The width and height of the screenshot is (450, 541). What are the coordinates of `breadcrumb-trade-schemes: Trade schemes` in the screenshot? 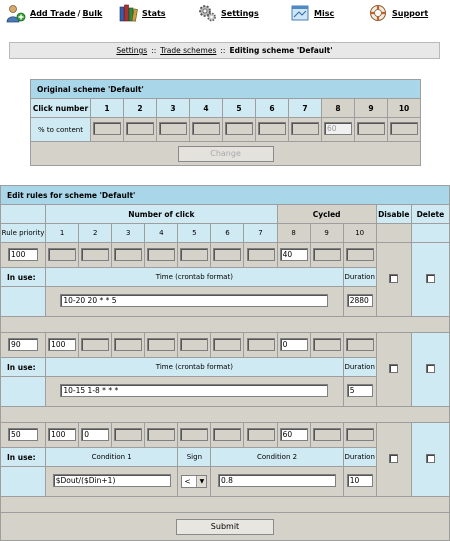 It's located at (188, 50).